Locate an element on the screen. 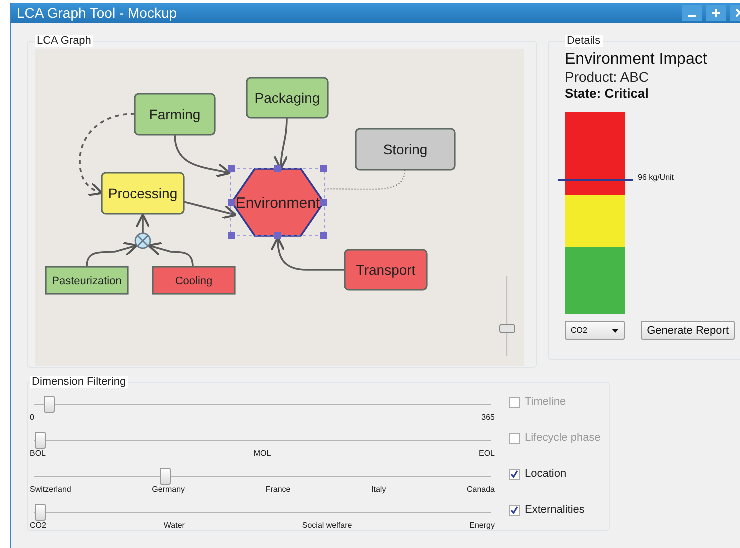 Image resolution: width=740 pixels, height=548 pixels. unit-dropdown: CO2 is located at coordinates (595, 330).